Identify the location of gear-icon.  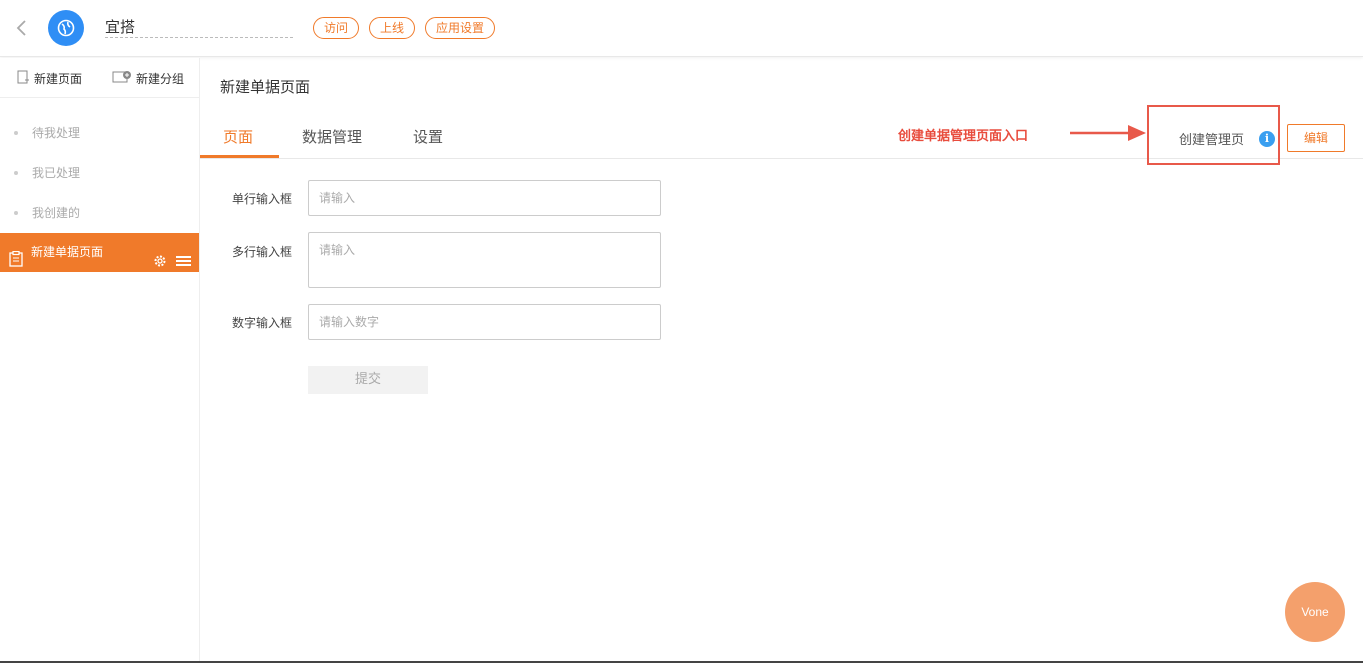
(160, 264).